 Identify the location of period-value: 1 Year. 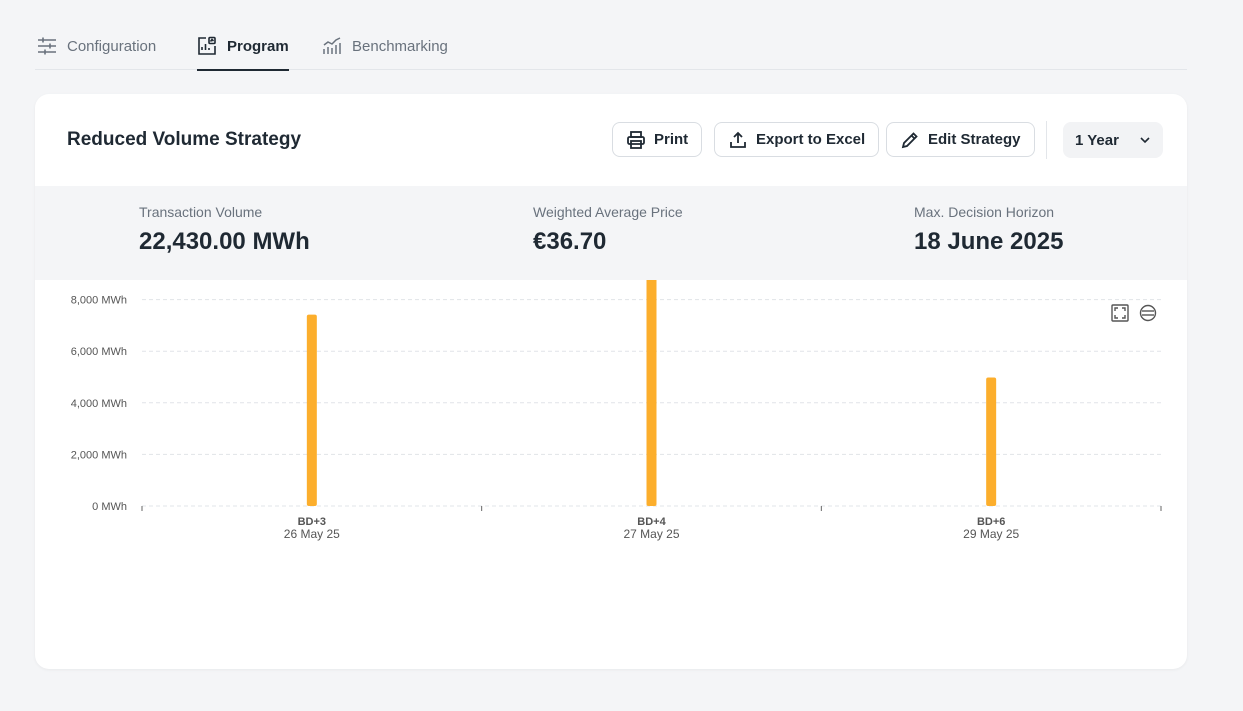
(1097, 140).